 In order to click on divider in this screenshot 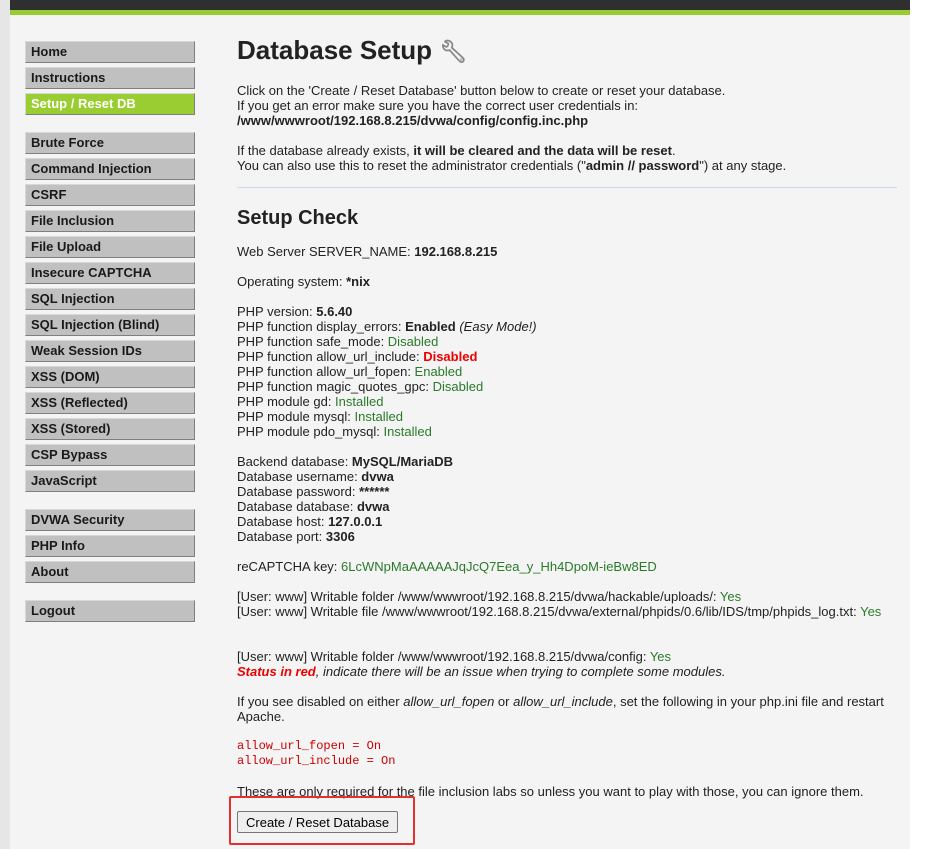, I will do `click(567, 187)`.